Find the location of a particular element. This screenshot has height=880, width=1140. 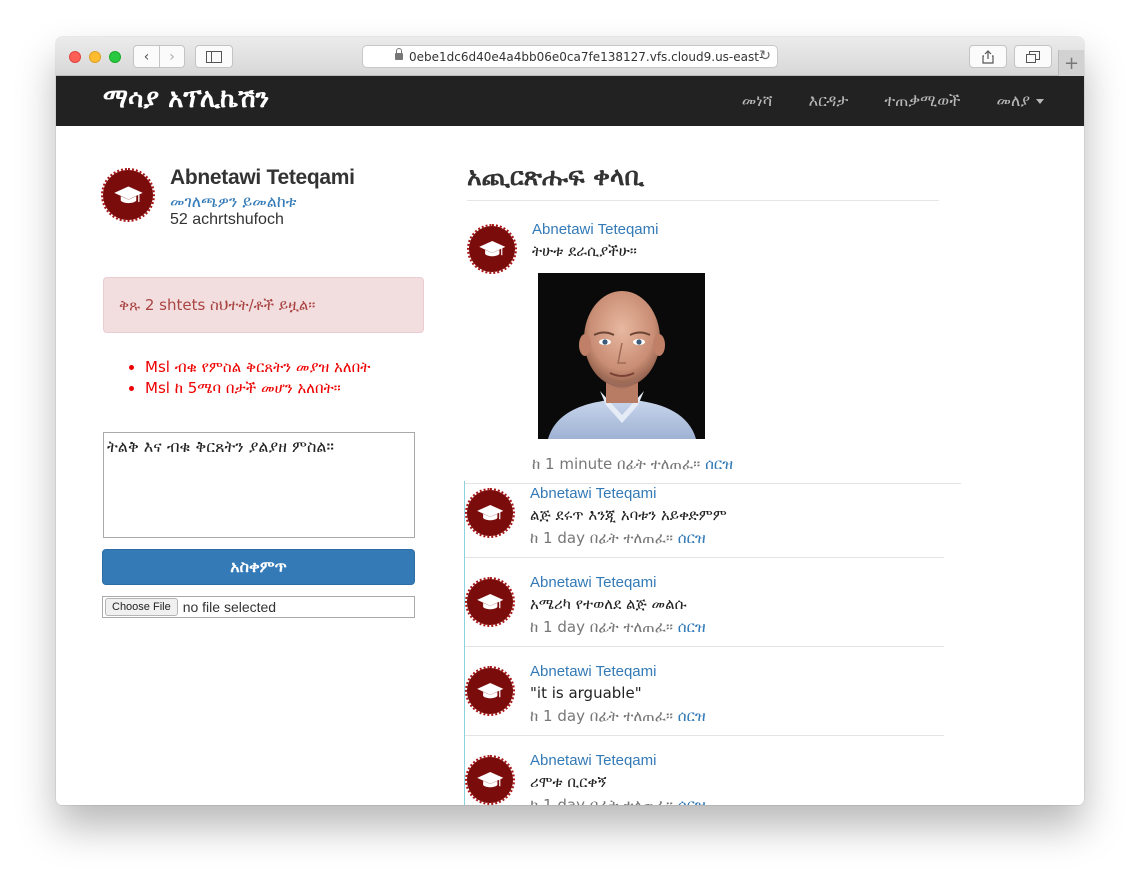

post-content-input: ትልቅ እና ብቁ ቅርጸትን ያልያዘ ምስል። is located at coordinates (259, 485).